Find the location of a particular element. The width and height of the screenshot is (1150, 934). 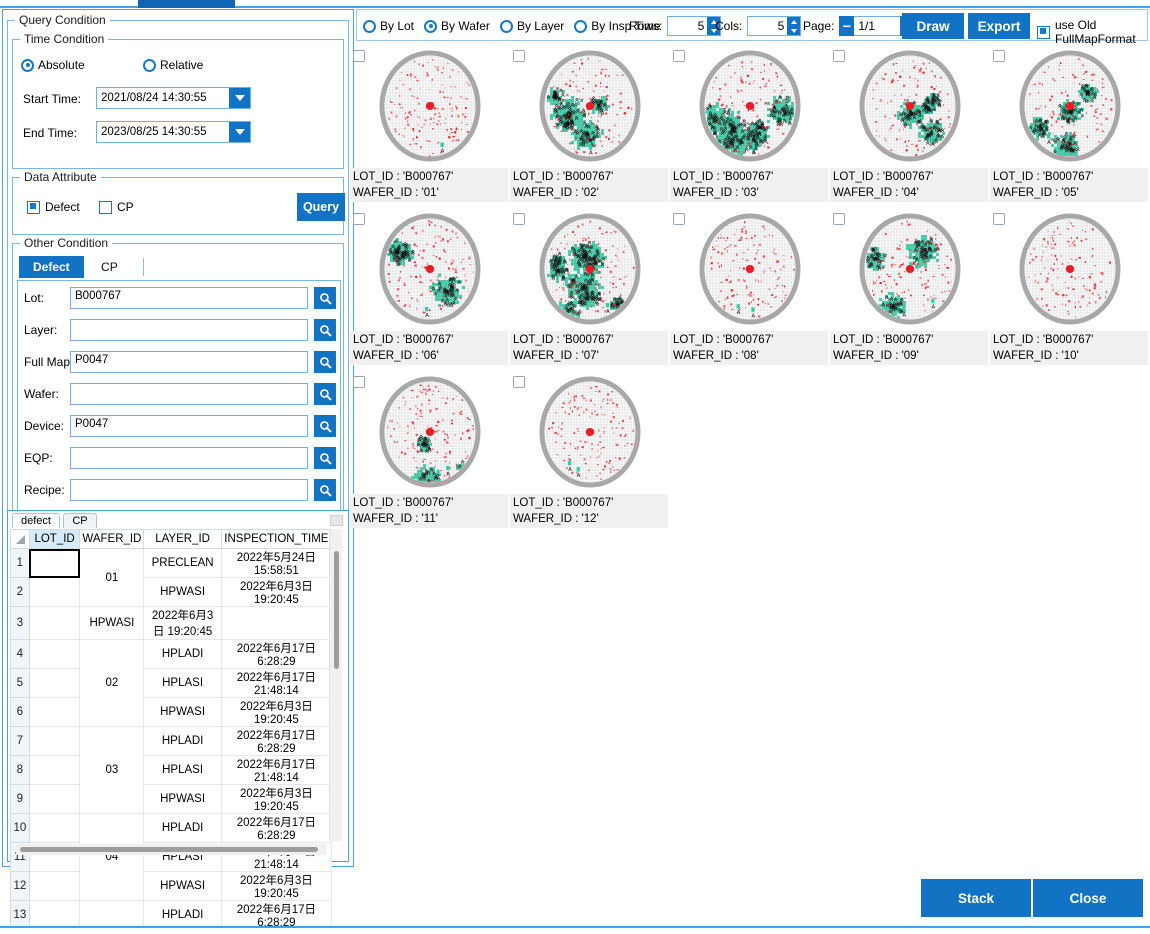

table-row: 2 HPWASI 2022年6月3日 19:20:45 is located at coordinates (171, 592).